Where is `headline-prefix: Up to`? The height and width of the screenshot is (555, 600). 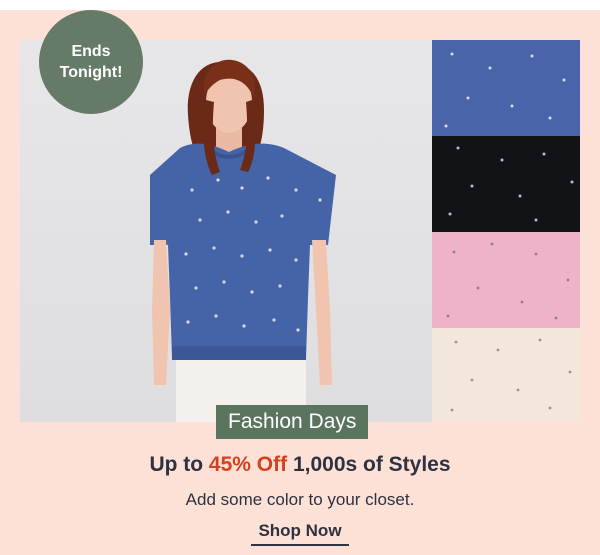
headline-prefix: Up to is located at coordinates (179, 464).